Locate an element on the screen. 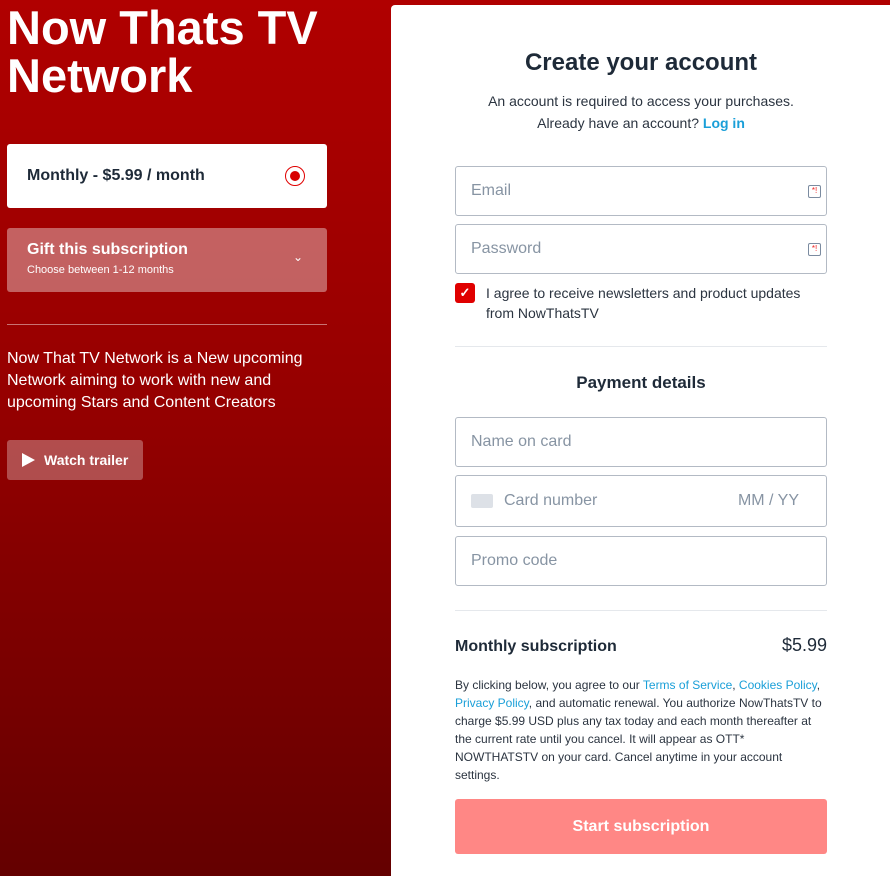  card-number-input is located at coordinates (607, 501).